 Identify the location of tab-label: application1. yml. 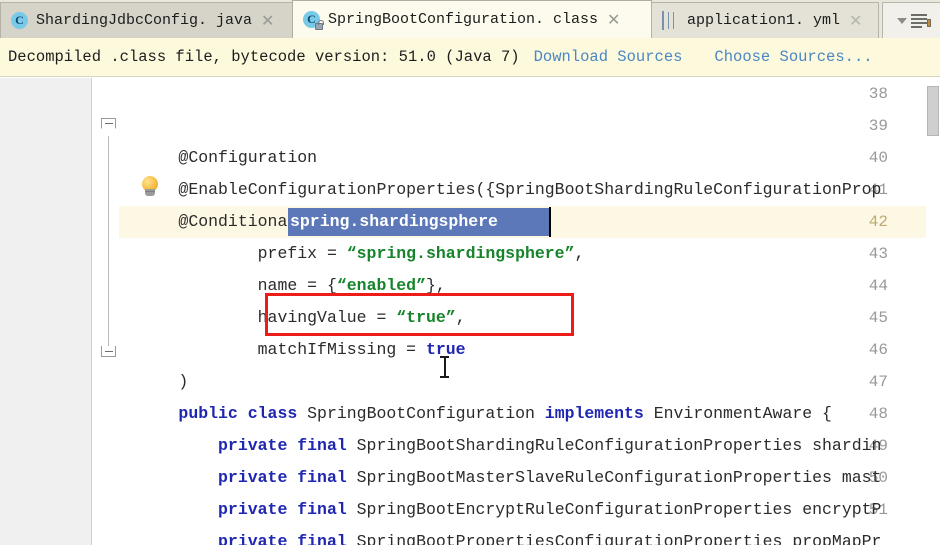
(764, 20).